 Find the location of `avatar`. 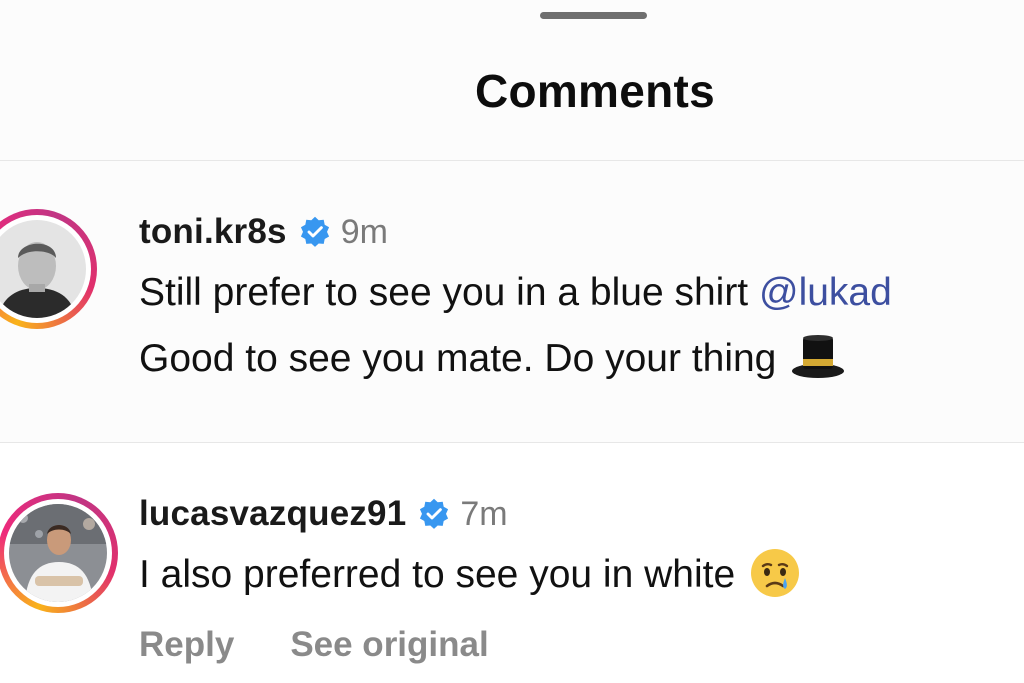

avatar is located at coordinates (58, 553).